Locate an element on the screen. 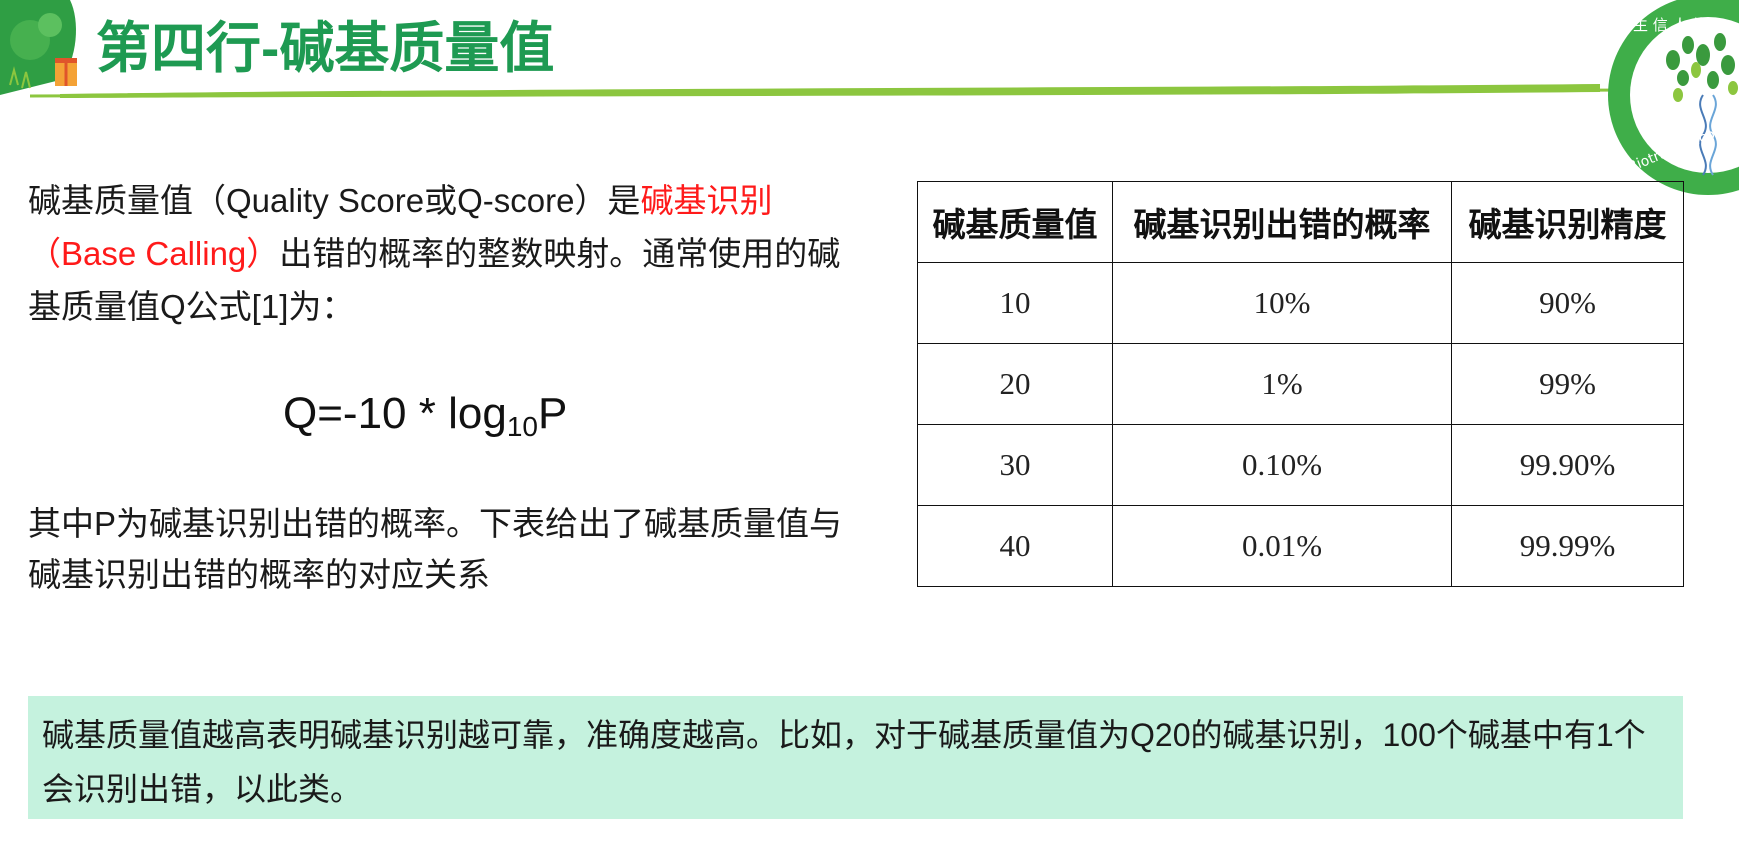 The height and width of the screenshot is (850, 1739). page-title: 第四行-碱基质量值 is located at coordinates (325, 48).